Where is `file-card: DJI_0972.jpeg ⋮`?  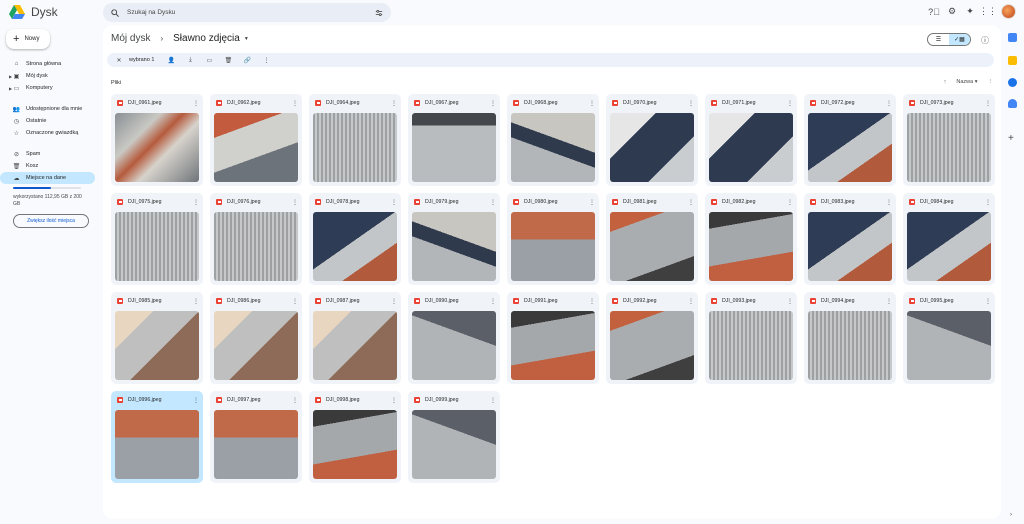
file-card: DJI_0972.jpeg ⋮ is located at coordinates (850, 140).